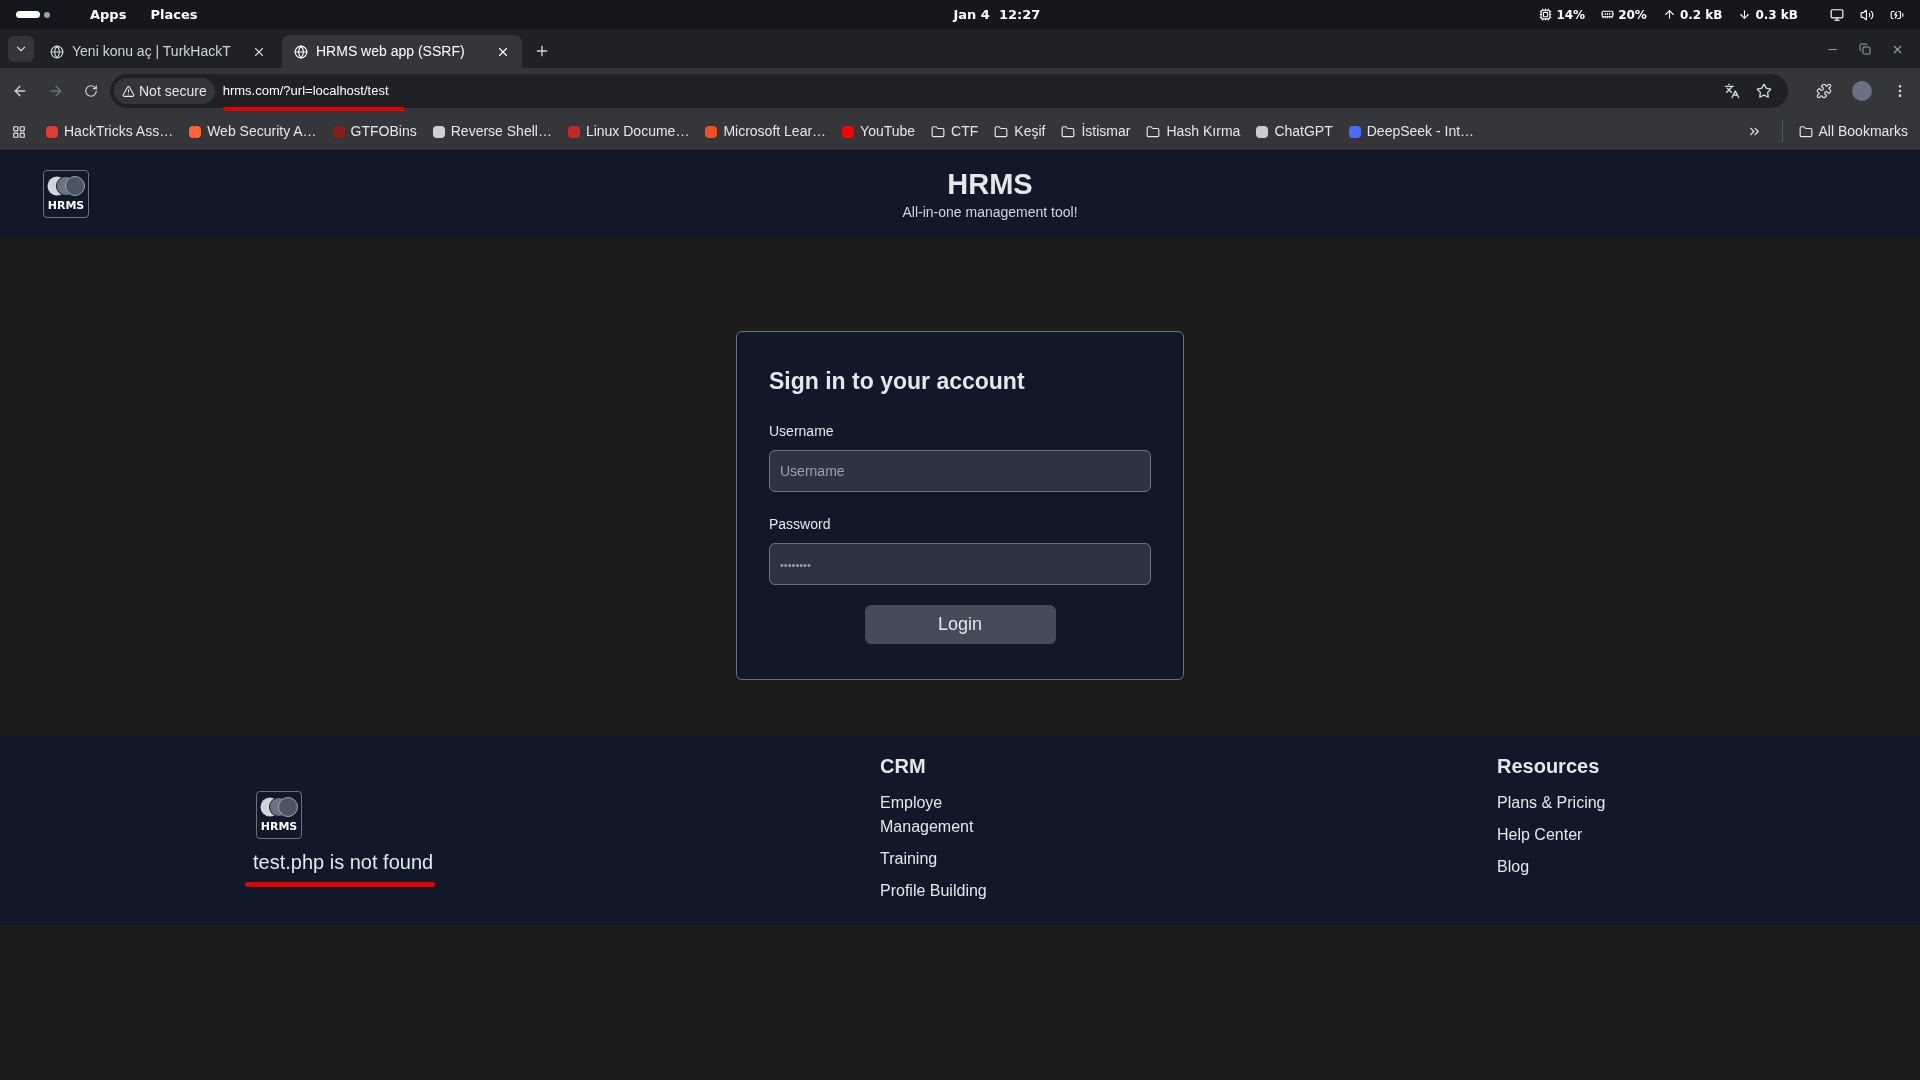 This screenshot has width=1920, height=1080. What do you see at coordinates (20, 91) in the screenshot?
I see `back-icon` at bounding box center [20, 91].